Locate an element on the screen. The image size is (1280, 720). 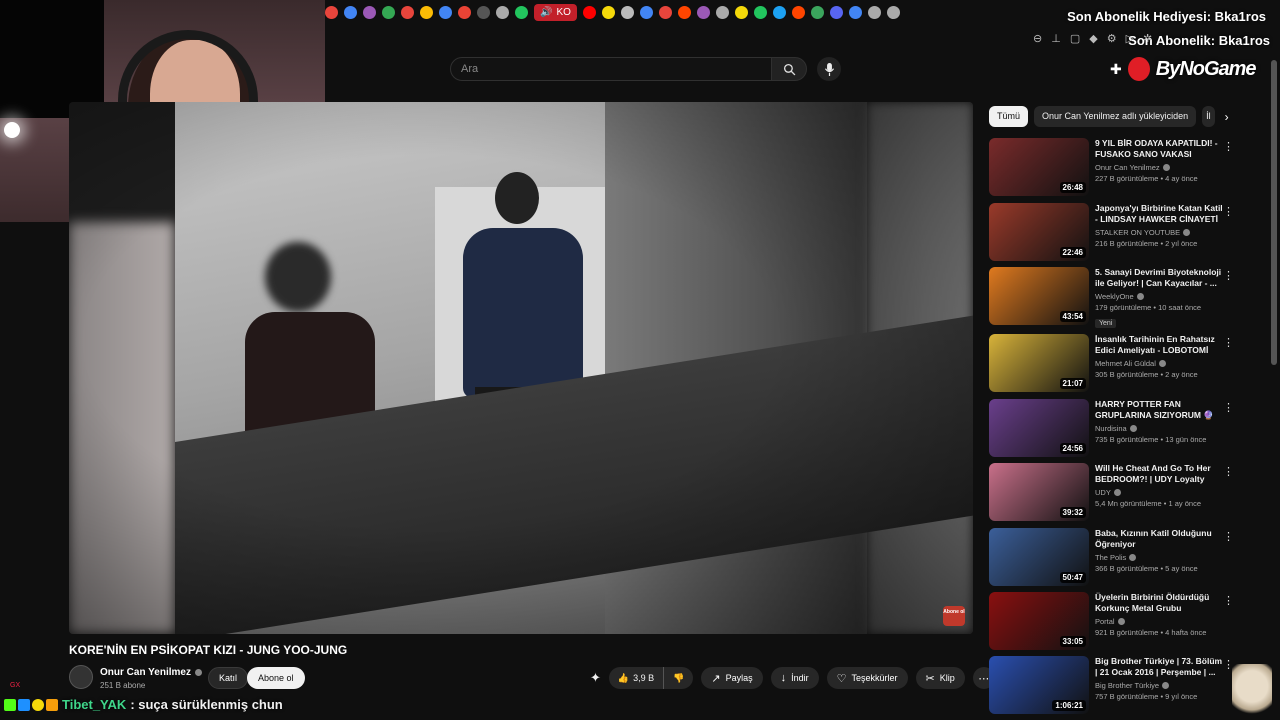
recommendation-thumbnail: 50:47 is located at coordinates (1039, 557).